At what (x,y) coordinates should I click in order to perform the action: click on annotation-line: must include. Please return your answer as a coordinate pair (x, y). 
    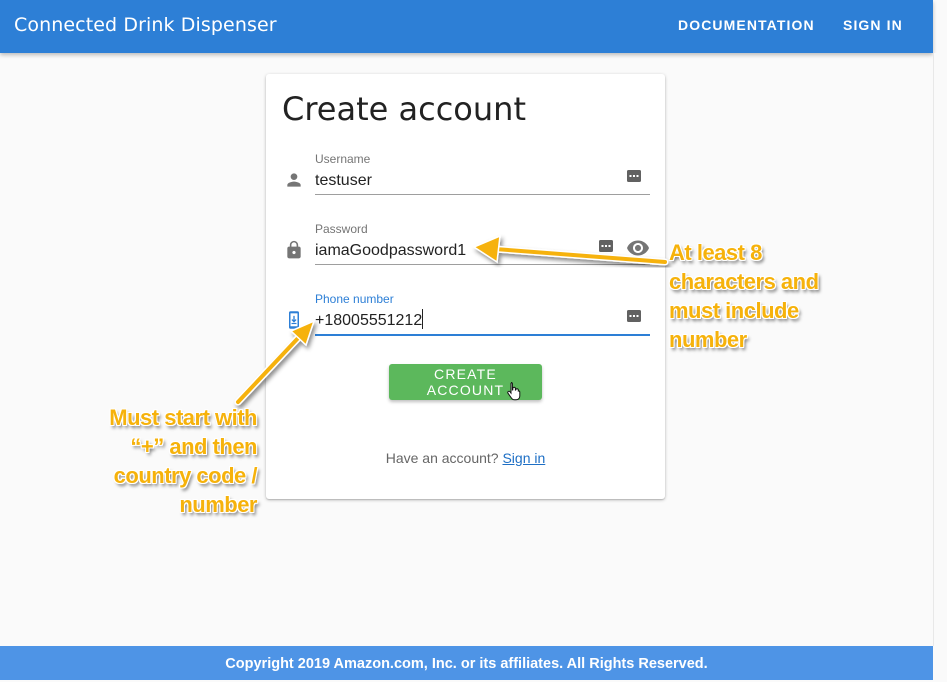
    Looking at the image, I should click on (734, 310).